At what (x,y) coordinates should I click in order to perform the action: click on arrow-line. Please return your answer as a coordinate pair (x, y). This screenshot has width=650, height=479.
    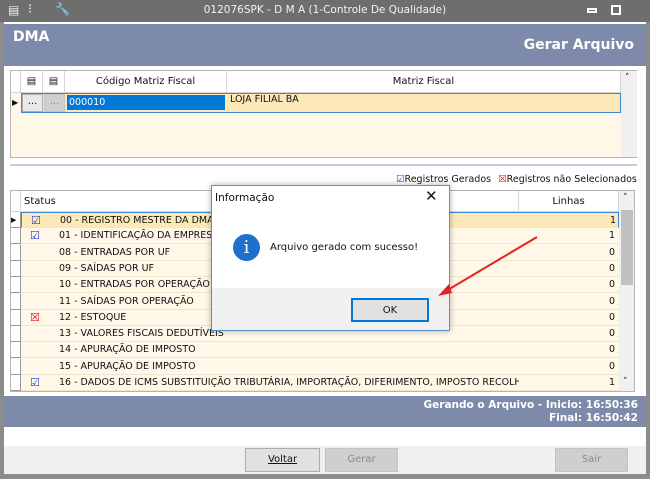
    Looking at the image, I should click on (491, 264).